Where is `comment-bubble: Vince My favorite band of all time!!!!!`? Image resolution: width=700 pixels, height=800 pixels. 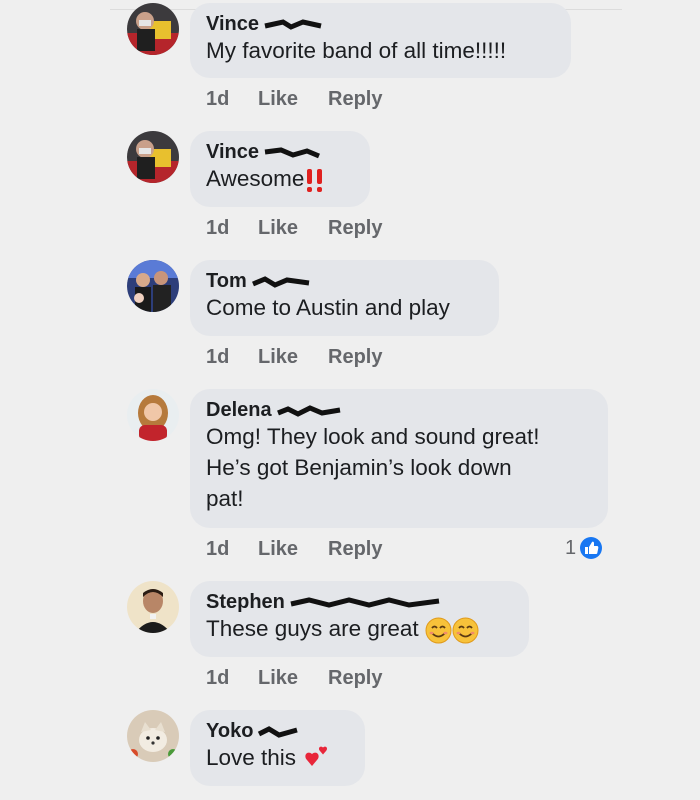 comment-bubble: Vince My favorite band of all time!!!!! is located at coordinates (380, 40).